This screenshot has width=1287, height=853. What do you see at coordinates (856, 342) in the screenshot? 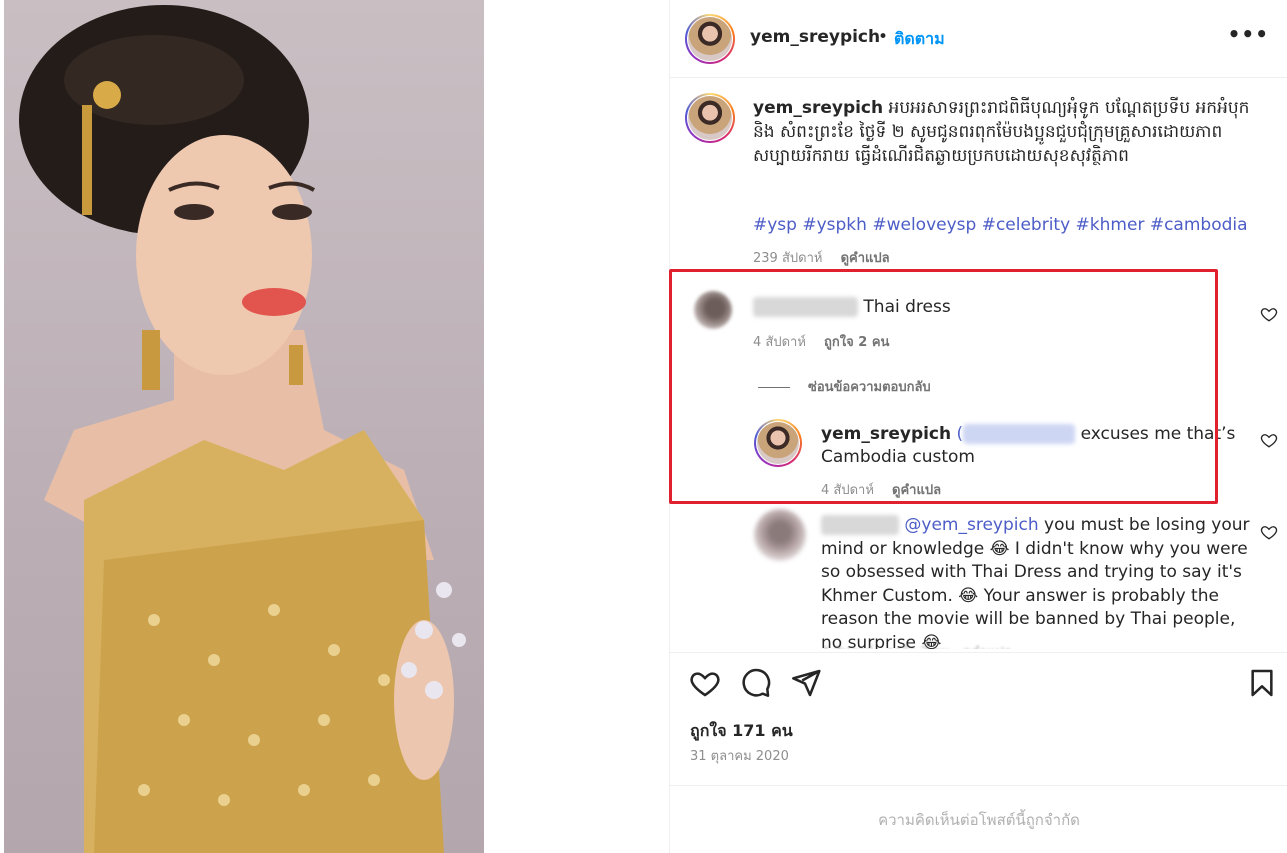
I see `comment-likes: ถูกใจ 2 คน` at bounding box center [856, 342].